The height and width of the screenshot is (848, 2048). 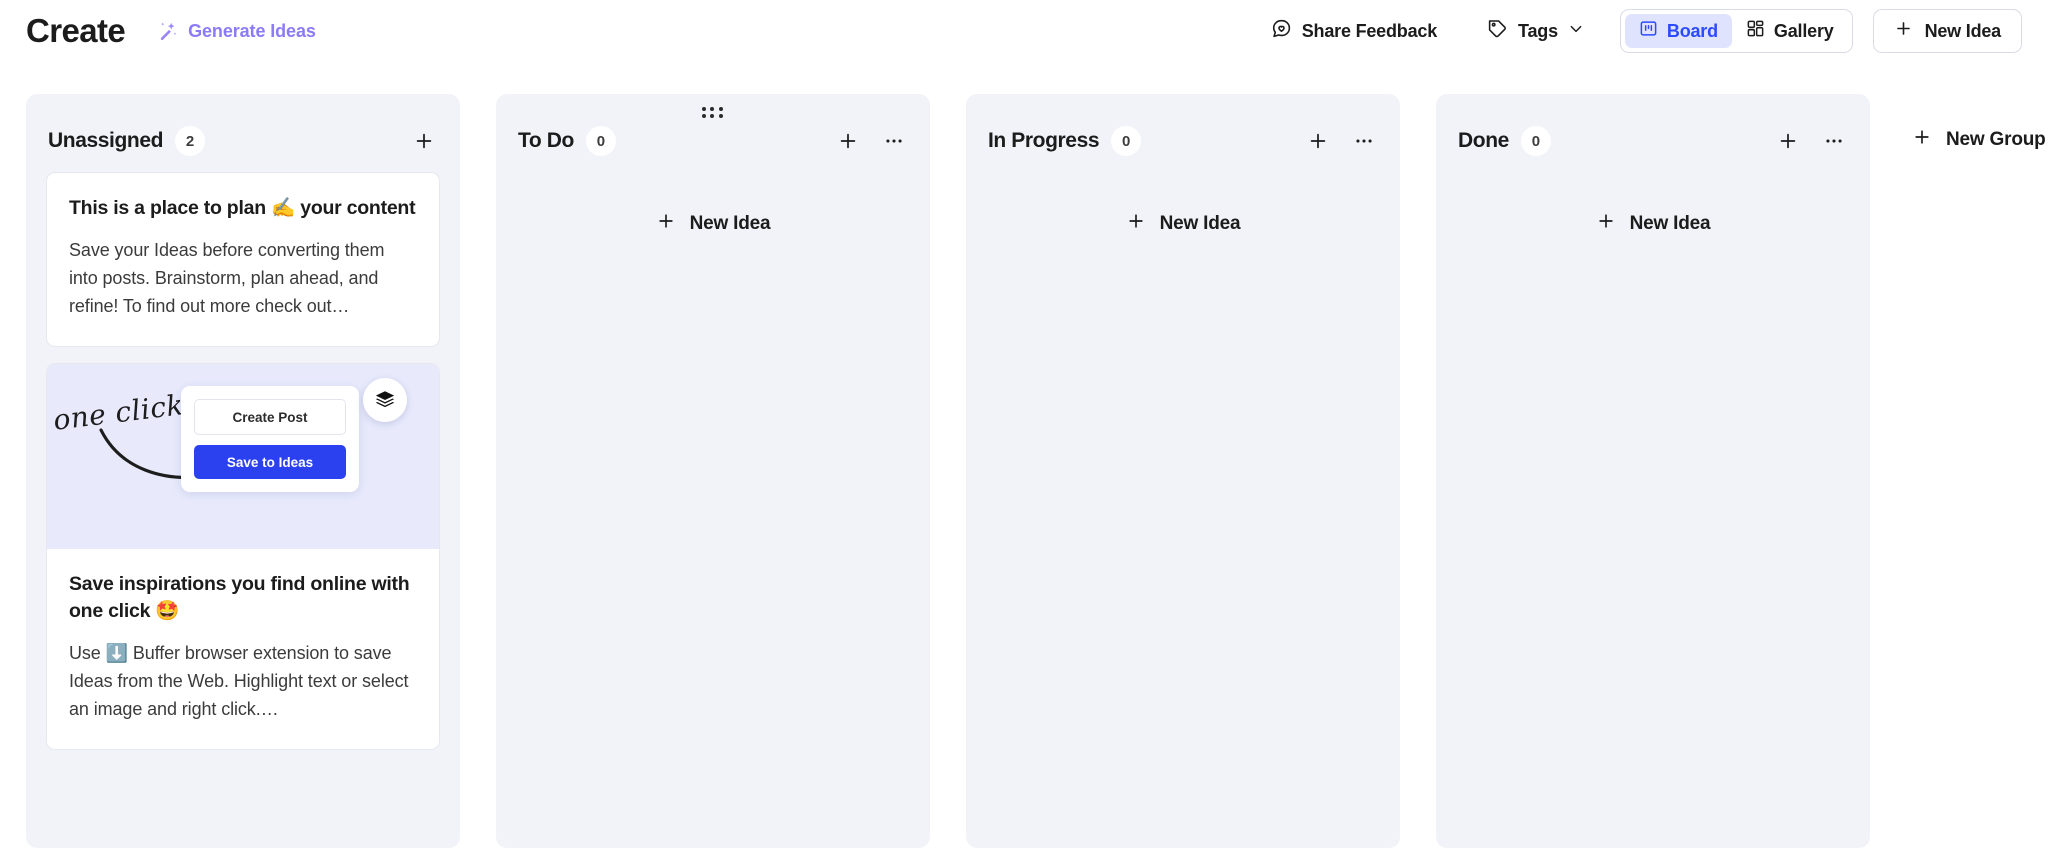 What do you see at coordinates (1963, 30) in the screenshot?
I see `new-idea-label: New Idea` at bounding box center [1963, 30].